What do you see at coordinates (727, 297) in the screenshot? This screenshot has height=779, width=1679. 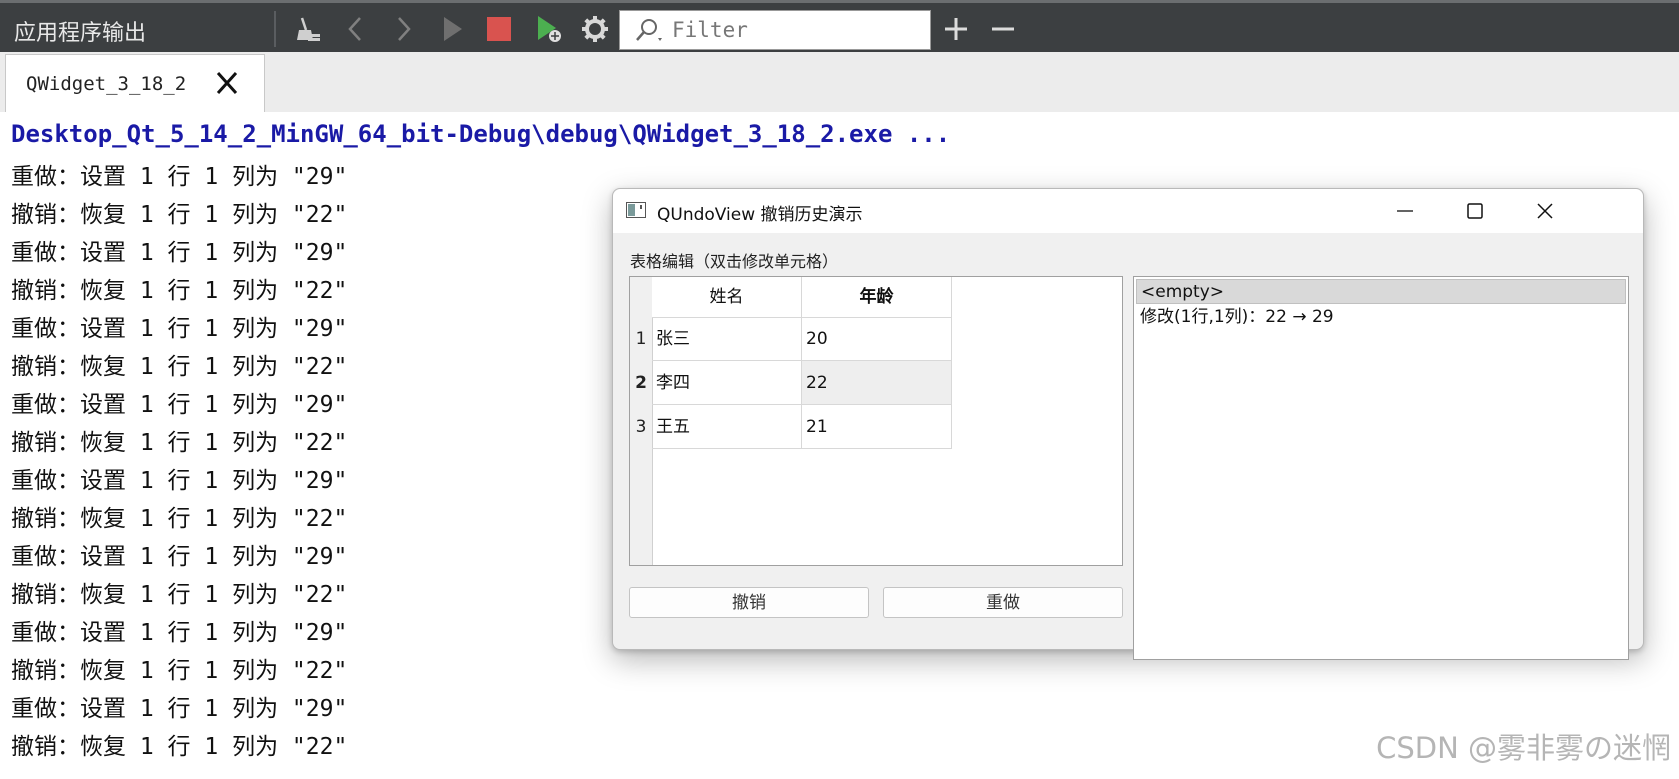 I see `column-header-name: 姓名` at bounding box center [727, 297].